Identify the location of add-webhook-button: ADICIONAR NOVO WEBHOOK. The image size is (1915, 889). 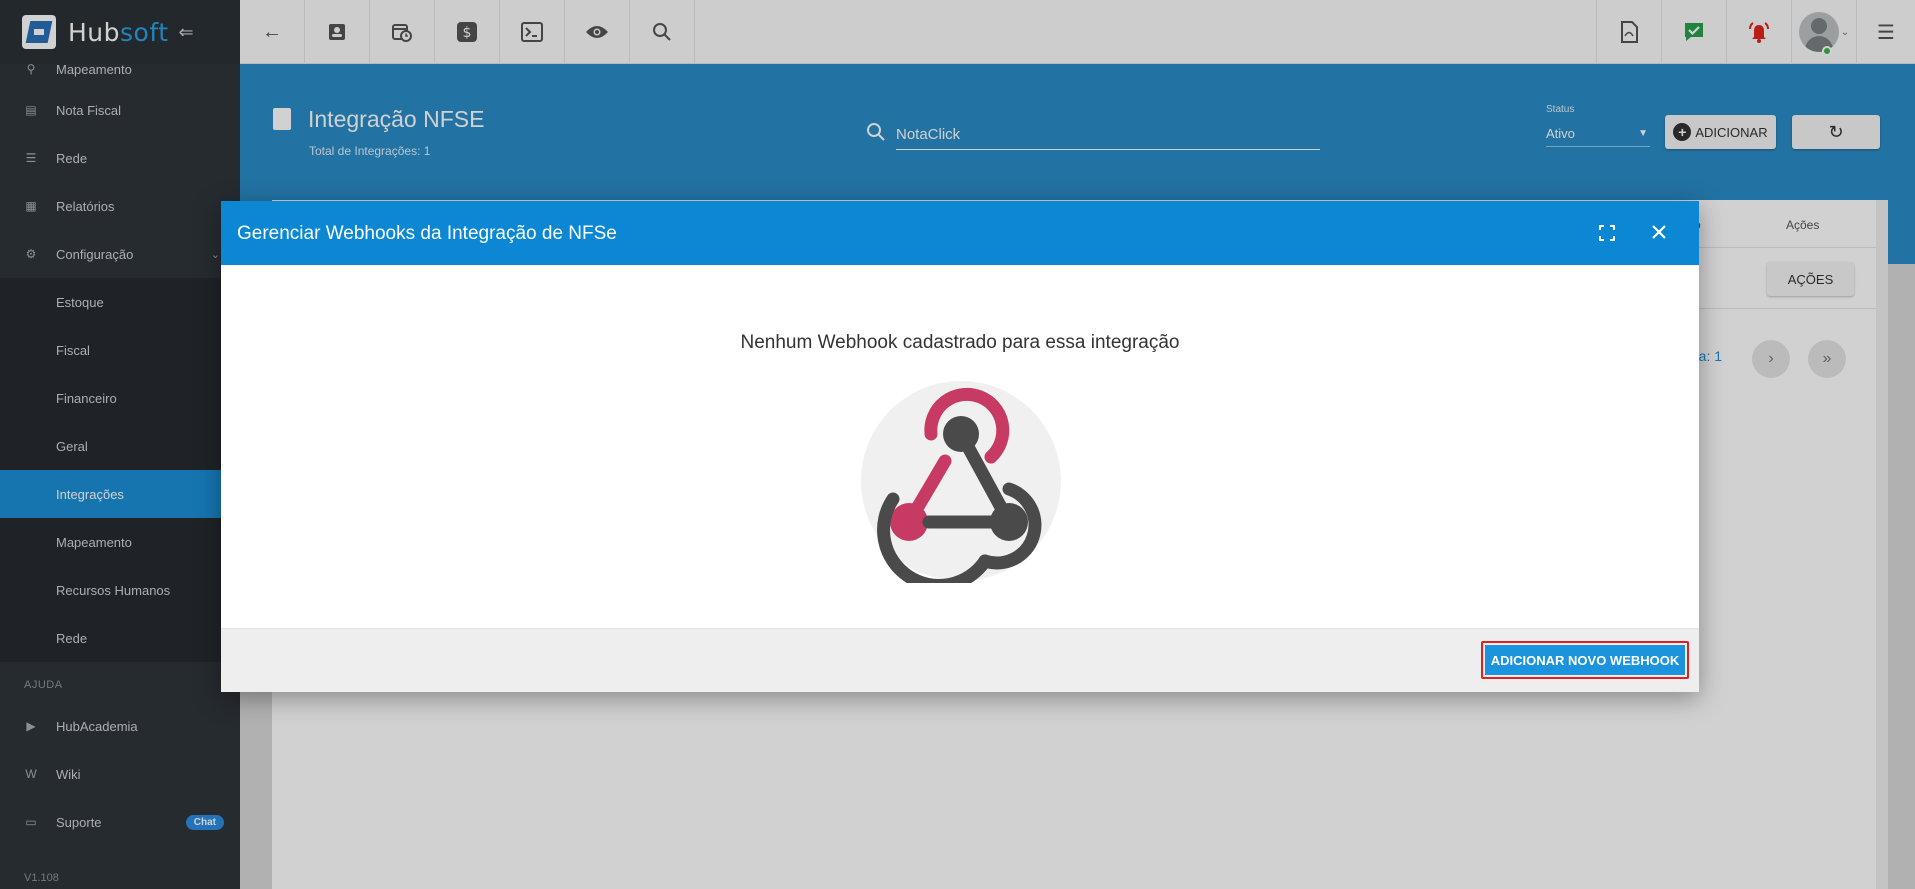
(1585, 660).